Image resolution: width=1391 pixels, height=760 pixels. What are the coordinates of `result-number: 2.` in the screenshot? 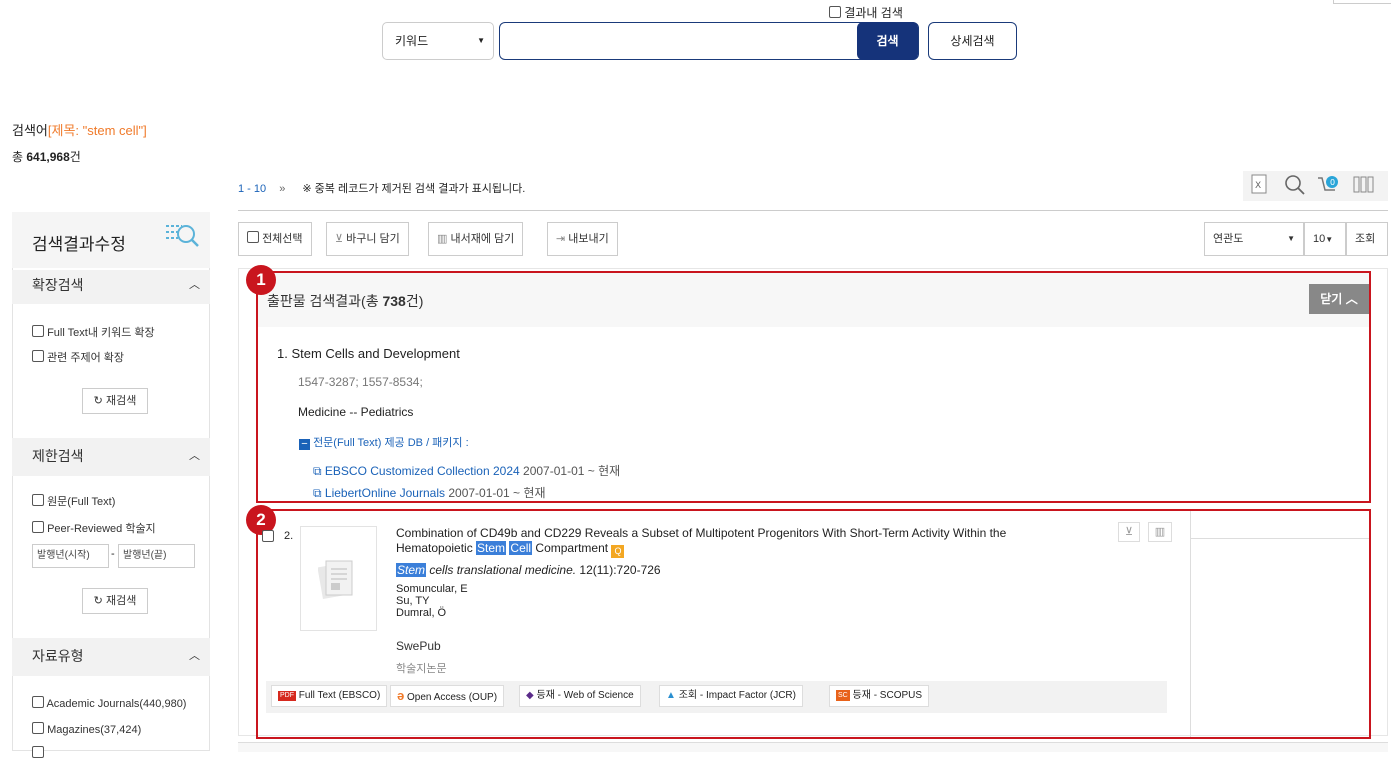 It's located at (289, 536).